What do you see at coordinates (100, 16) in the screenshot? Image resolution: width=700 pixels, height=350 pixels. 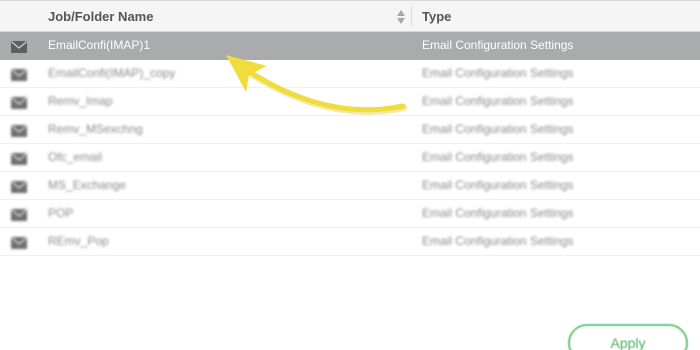 I see `column-header-job-folder-name: Job/Folder Name` at bounding box center [100, 16].